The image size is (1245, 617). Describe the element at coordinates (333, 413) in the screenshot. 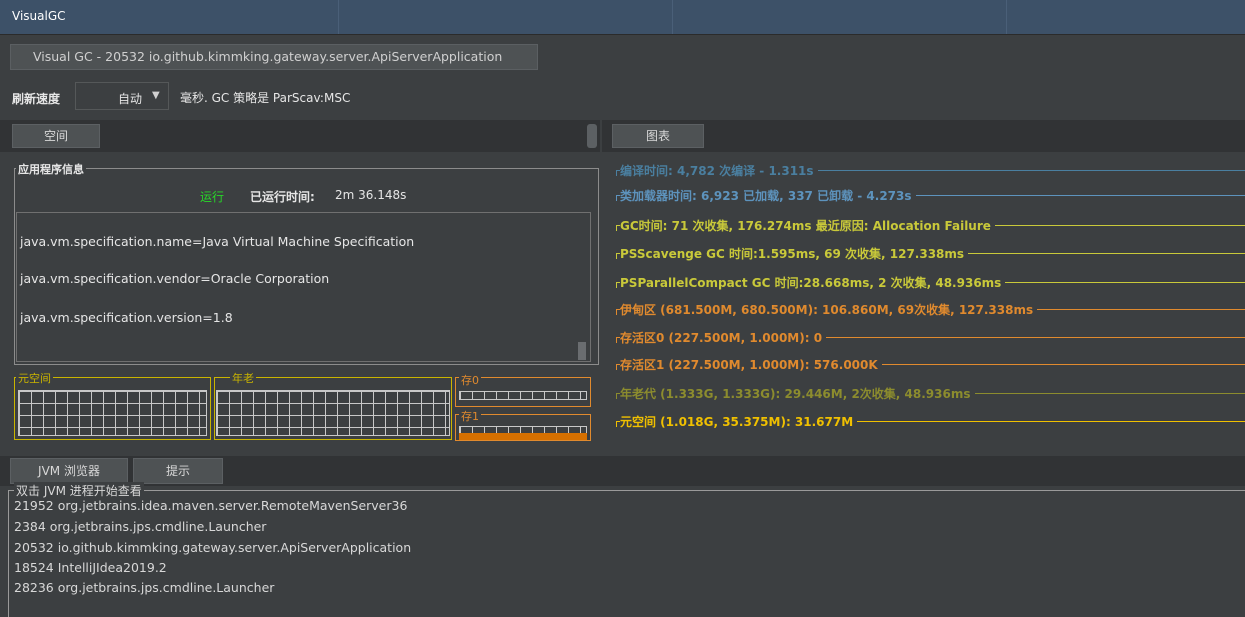

I see `old-gen-grid` at that location.